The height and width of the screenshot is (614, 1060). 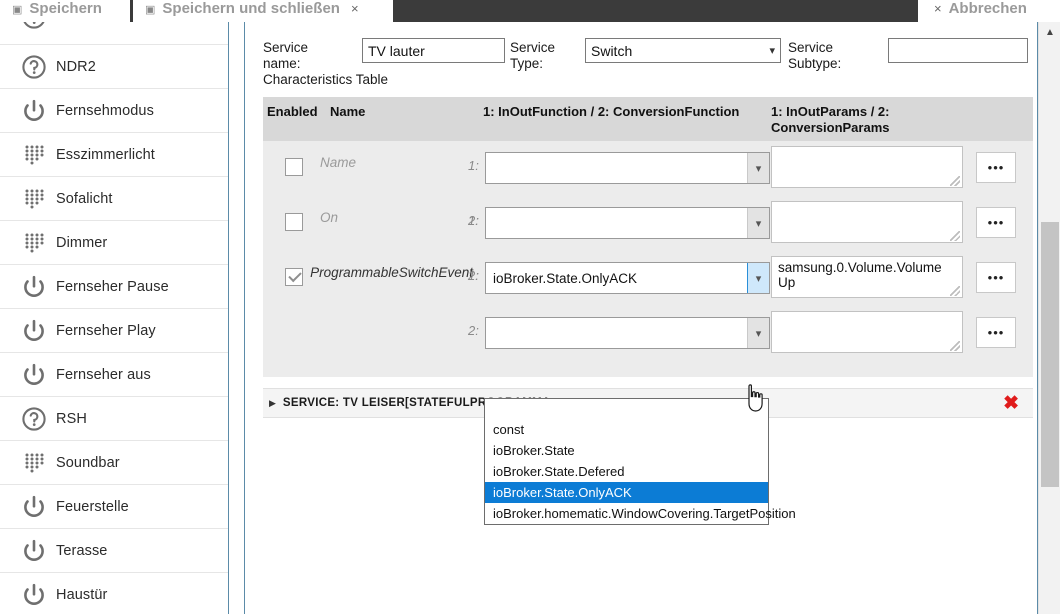 I want to click on dropdown-option: ioBroker.State, so click(x=626, y=450).